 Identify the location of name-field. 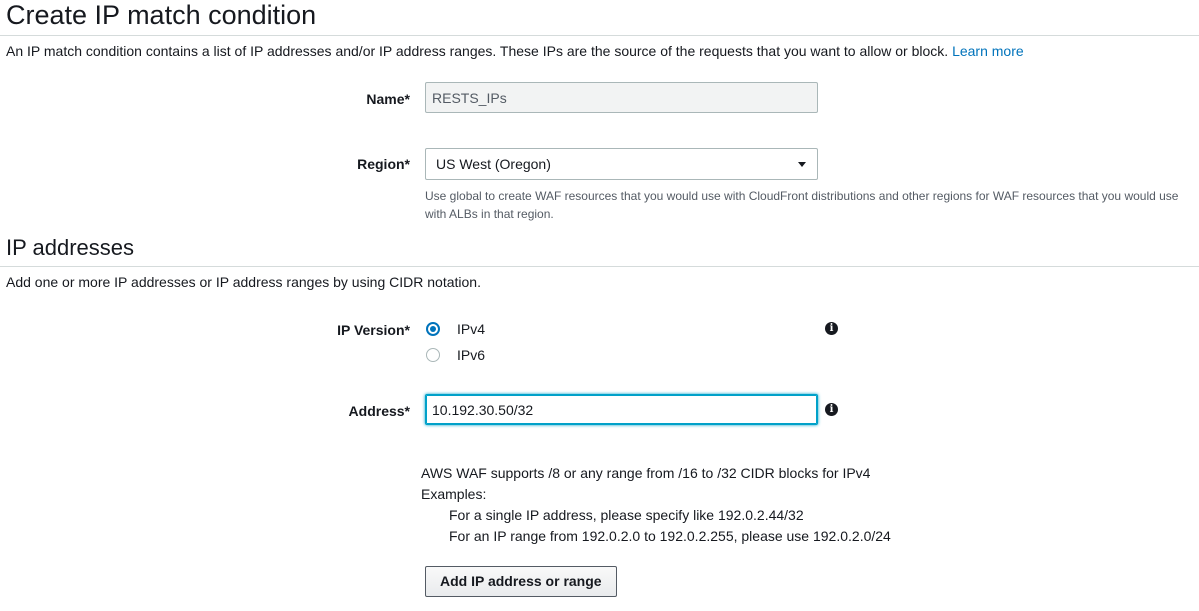
(621, 97).